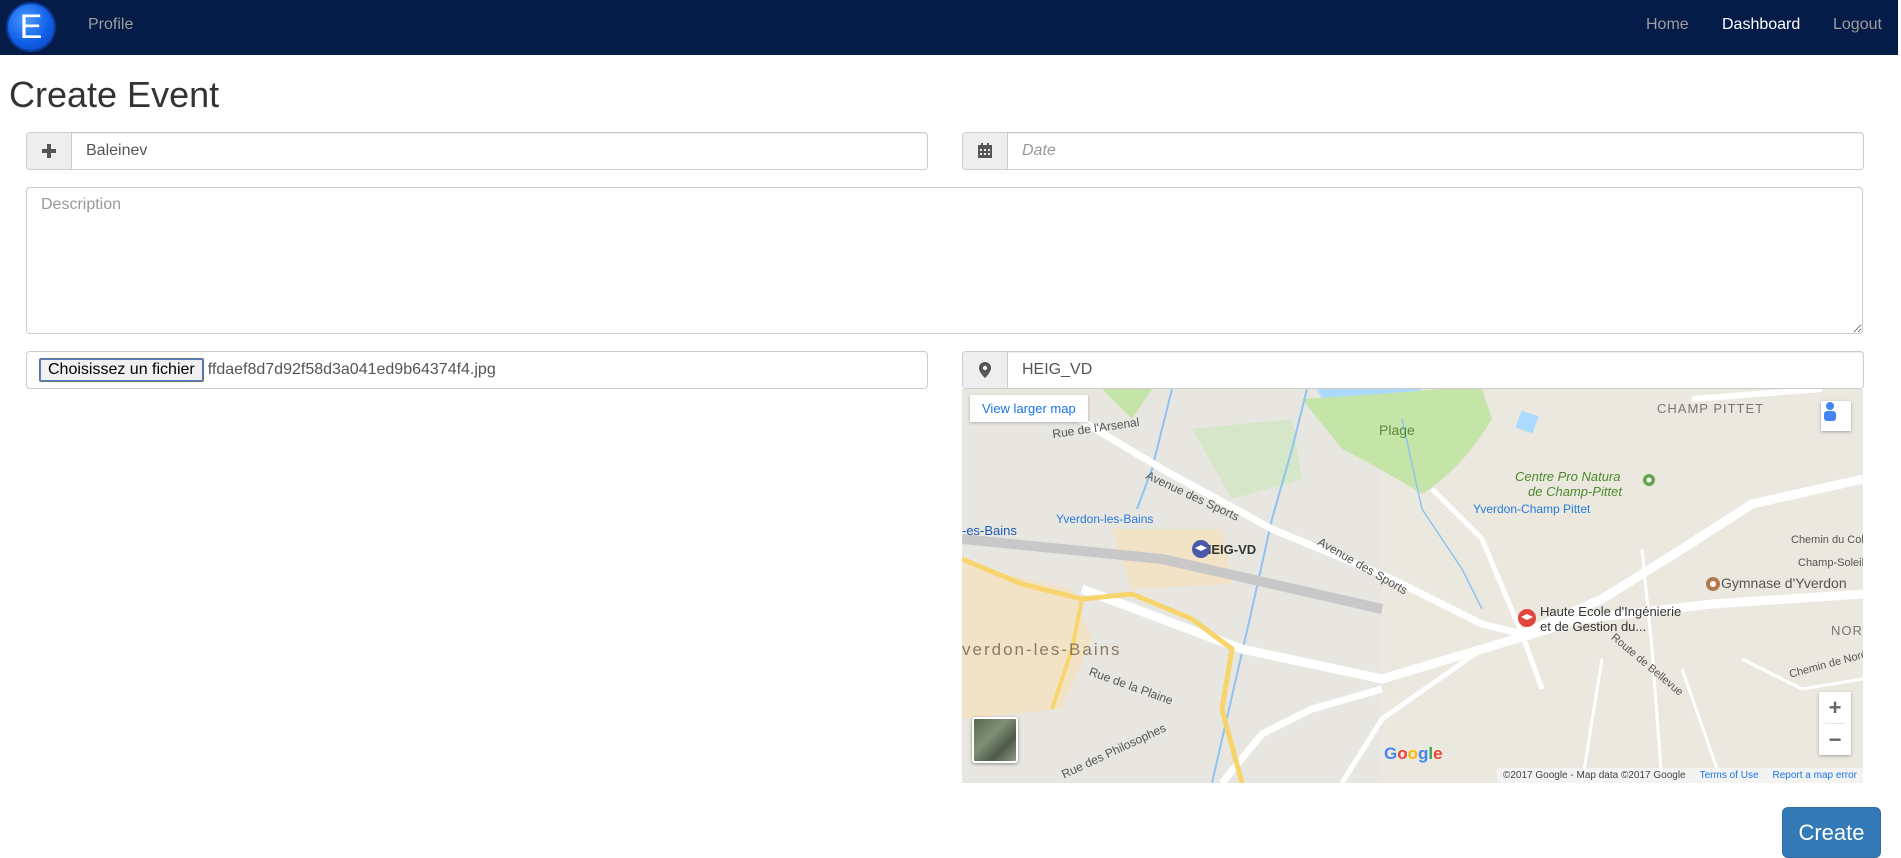  Describe the element at coordinates (1201, 549) in the screenshot. I see `heig-vd-marker-icon` at that location.